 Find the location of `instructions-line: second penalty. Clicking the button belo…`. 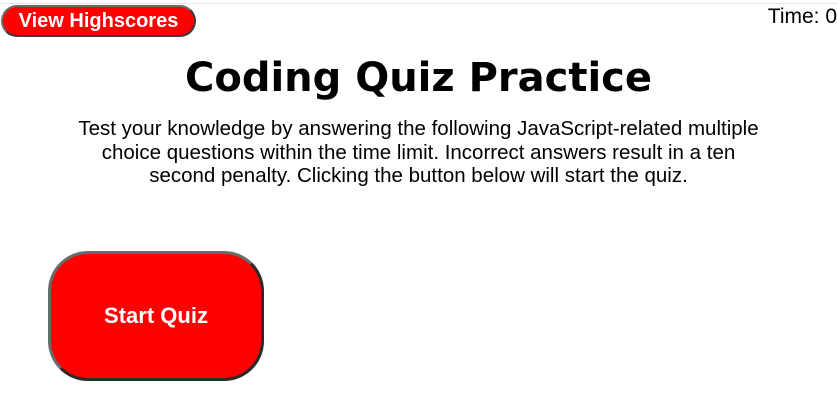

instructions-line: second penalty. Clicking the button belo… is located at coordinates (418, 175).